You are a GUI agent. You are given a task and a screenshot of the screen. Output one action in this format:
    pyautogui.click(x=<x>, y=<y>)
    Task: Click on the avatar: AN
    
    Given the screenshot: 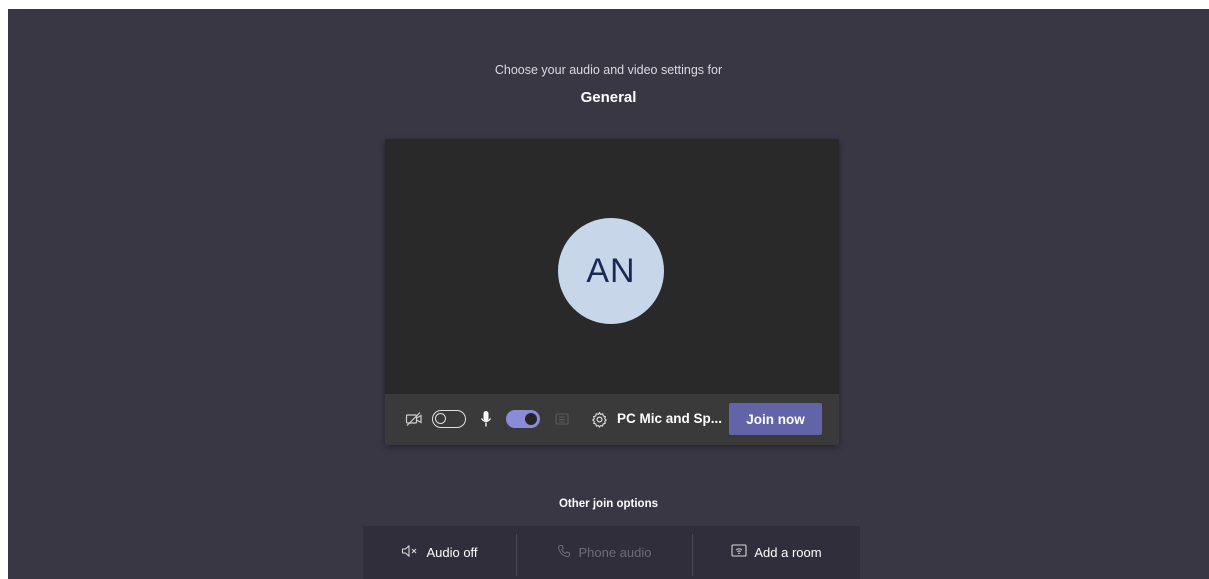 What is the action you would take?
    pyautogui.click(x=611, y=271)
    